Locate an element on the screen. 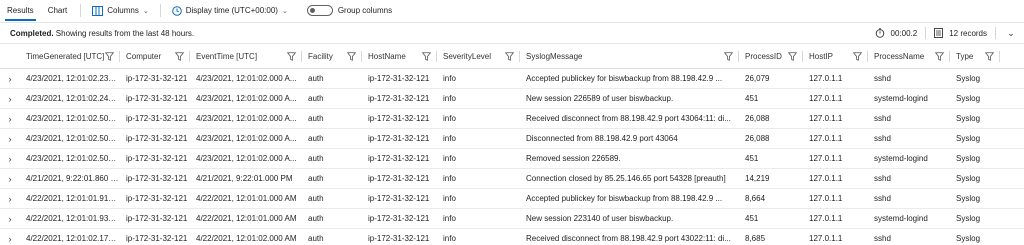 This screenshot has width=1024, height=245. table-cell: 4/21/2021, 9:22:01.000 PM is located at coordinates (246, 178).